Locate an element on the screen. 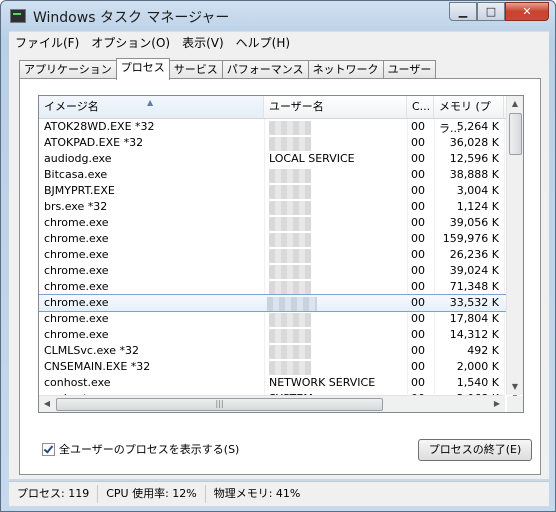 The width and height of the screenshot is (556, 512). horizontal-scrollbar: ◀ ||| ▶ is located at coordinates (272, 403).